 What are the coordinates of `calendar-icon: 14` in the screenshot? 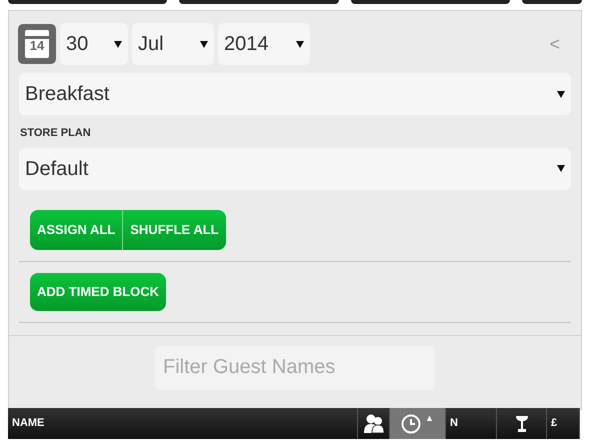 It's located at (37, 44).